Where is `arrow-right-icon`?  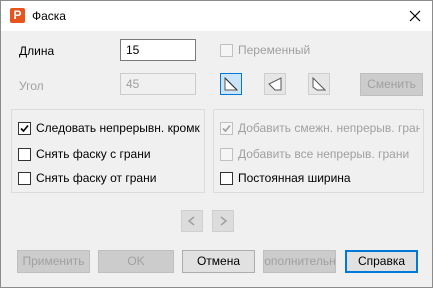 arrow-right-icon is located at coordinates (224, 221).